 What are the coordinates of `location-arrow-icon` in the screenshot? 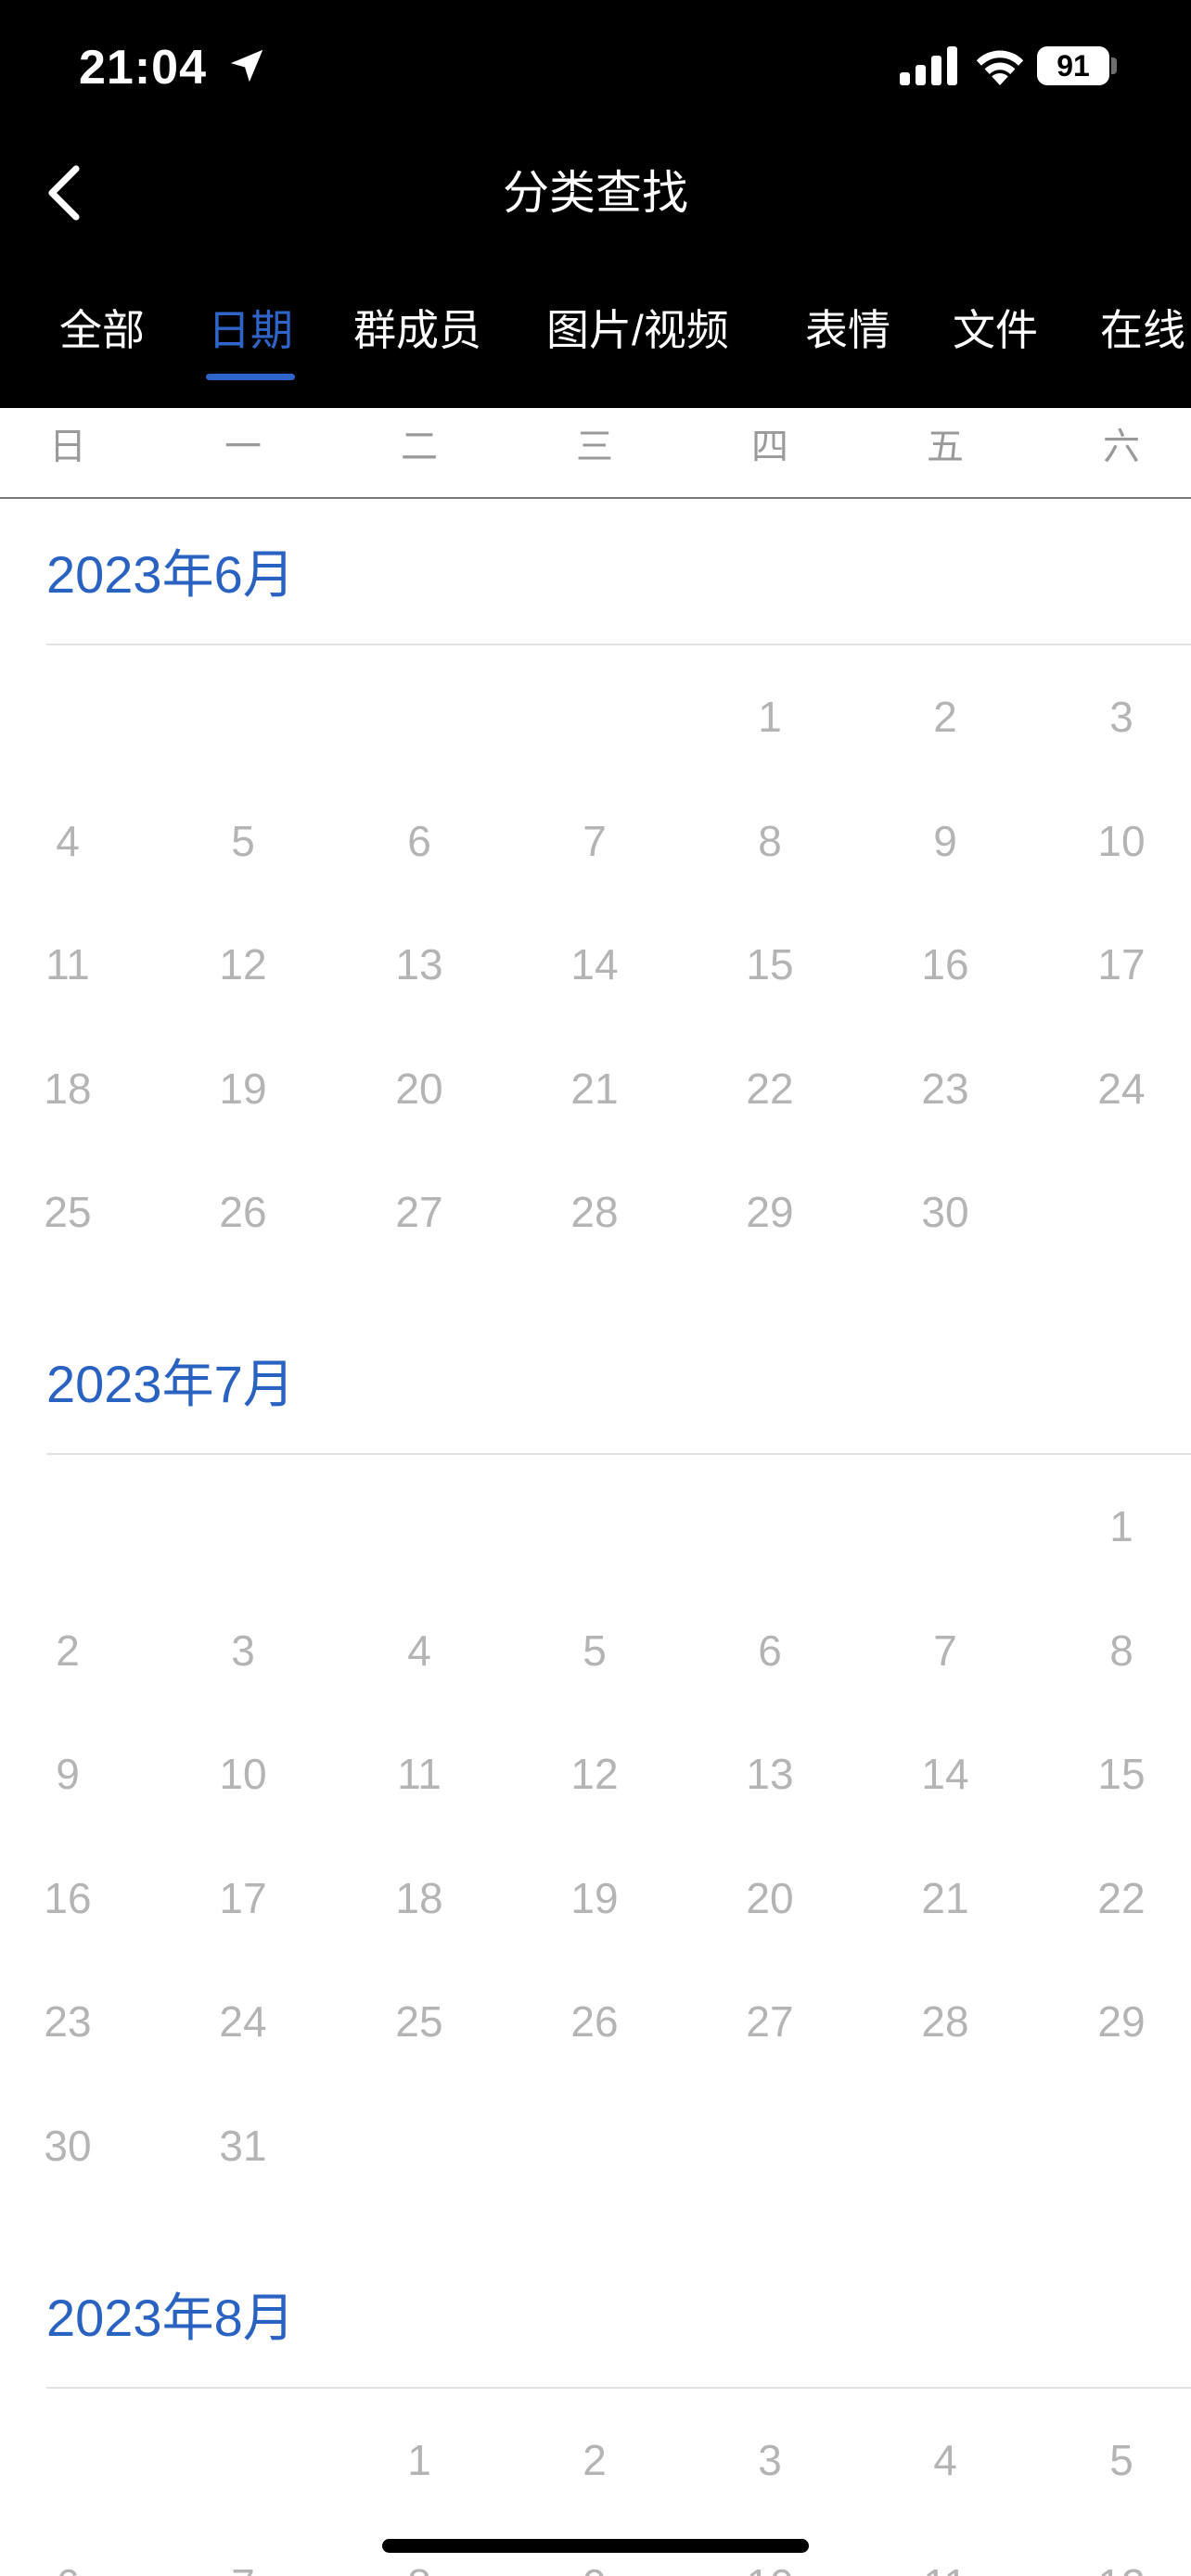 It's located at (247, 66).